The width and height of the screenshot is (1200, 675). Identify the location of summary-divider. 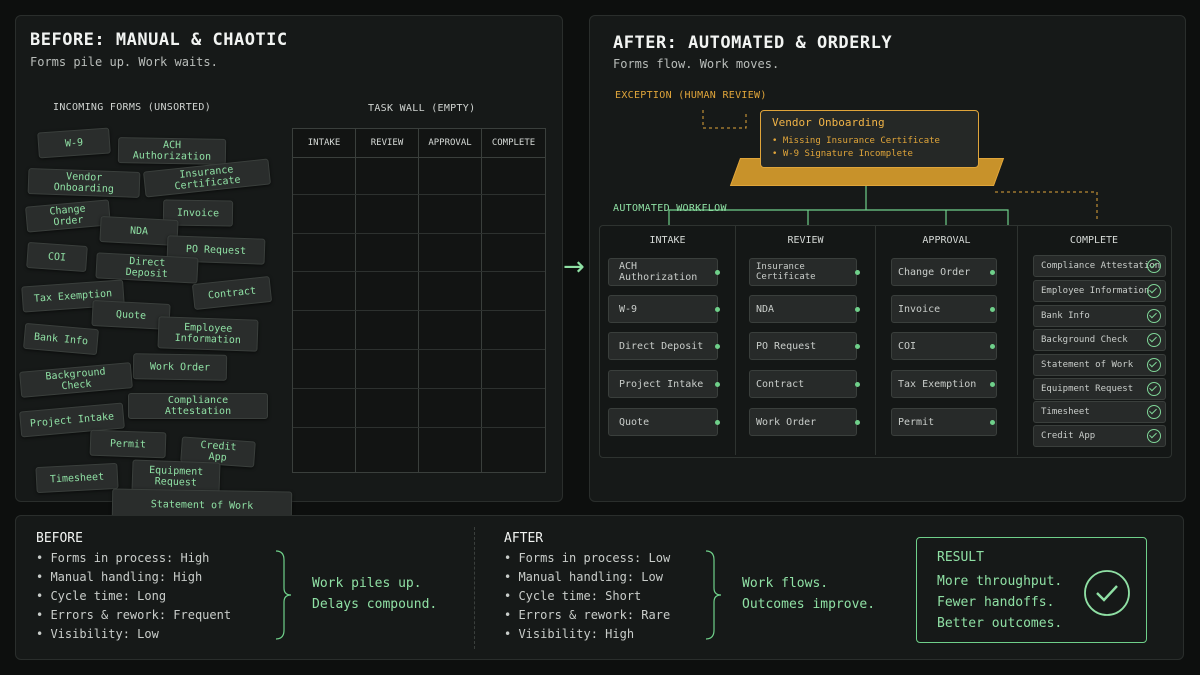
(474, 588).